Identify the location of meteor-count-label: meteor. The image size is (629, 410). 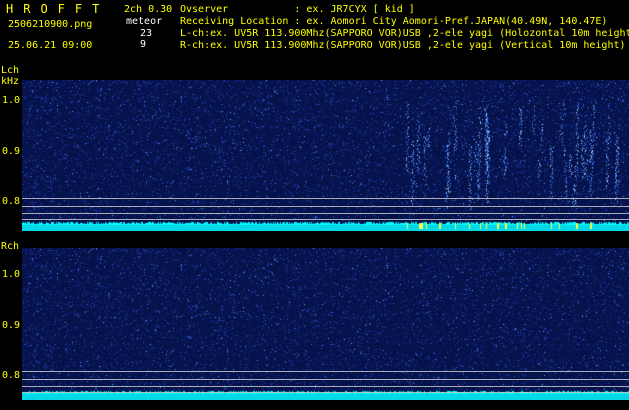
(144, 21).